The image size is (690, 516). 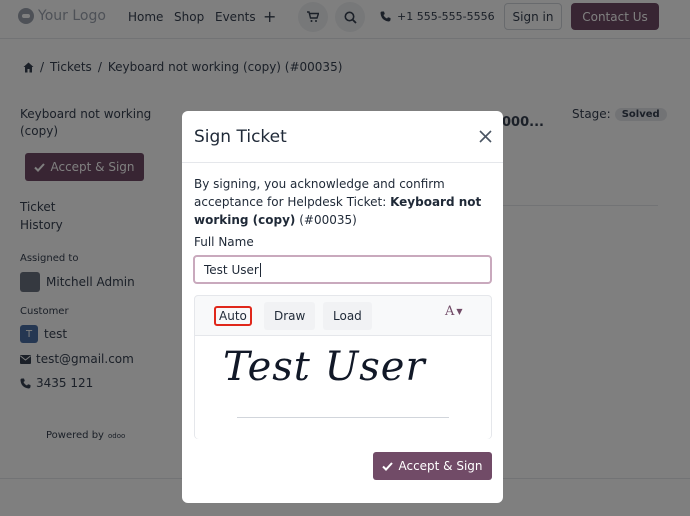 I want to click on dialog-header: Sign Ticket, so click(x=342, y=137).